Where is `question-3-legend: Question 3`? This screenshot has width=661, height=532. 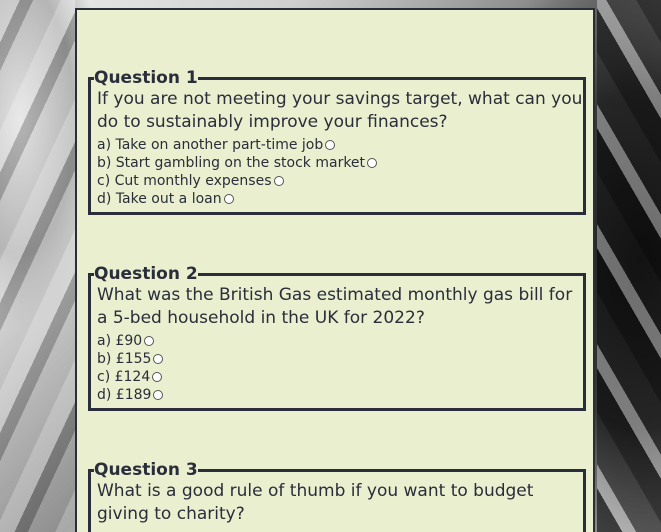
question-3-legend: Question 3 is located at coordinates (146, 470).